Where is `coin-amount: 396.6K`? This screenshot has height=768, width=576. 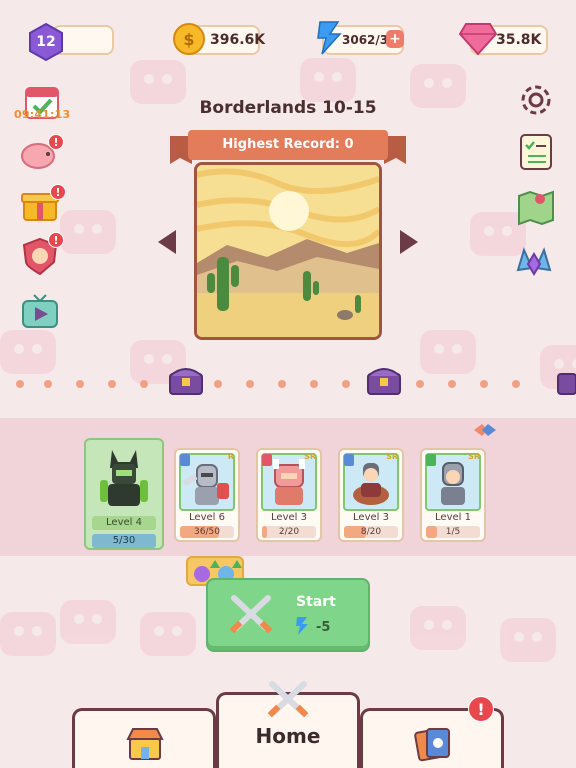
coin-amount: 396.6K is located at coordinates (238, 40).